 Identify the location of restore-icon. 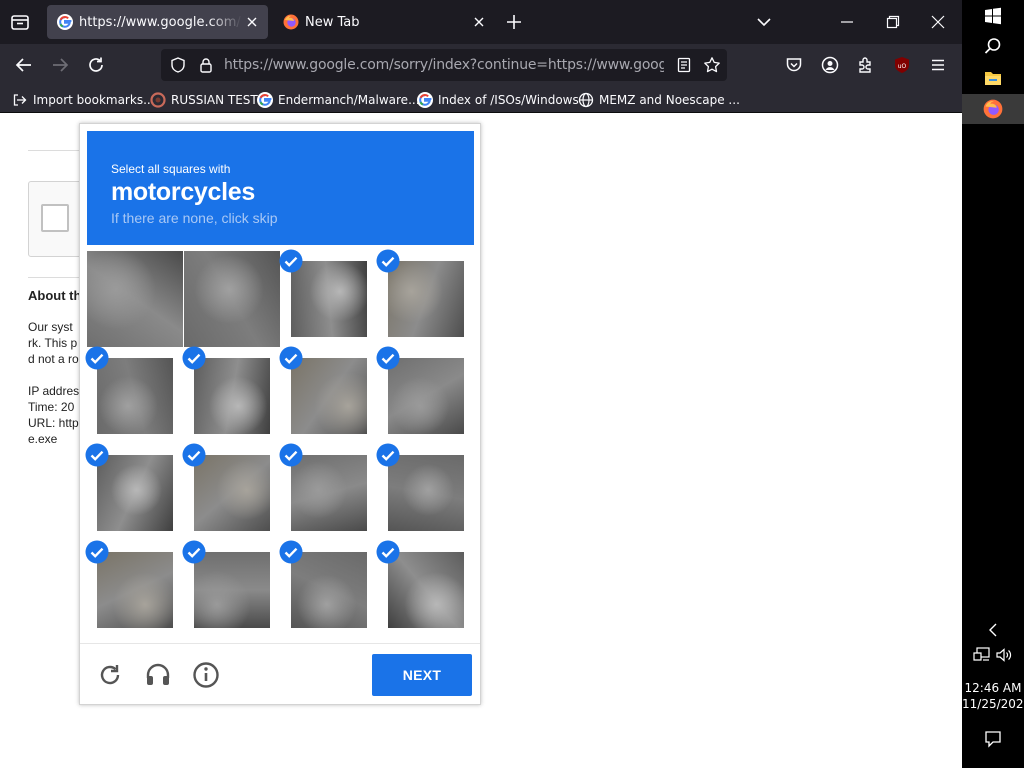
(893, 22).